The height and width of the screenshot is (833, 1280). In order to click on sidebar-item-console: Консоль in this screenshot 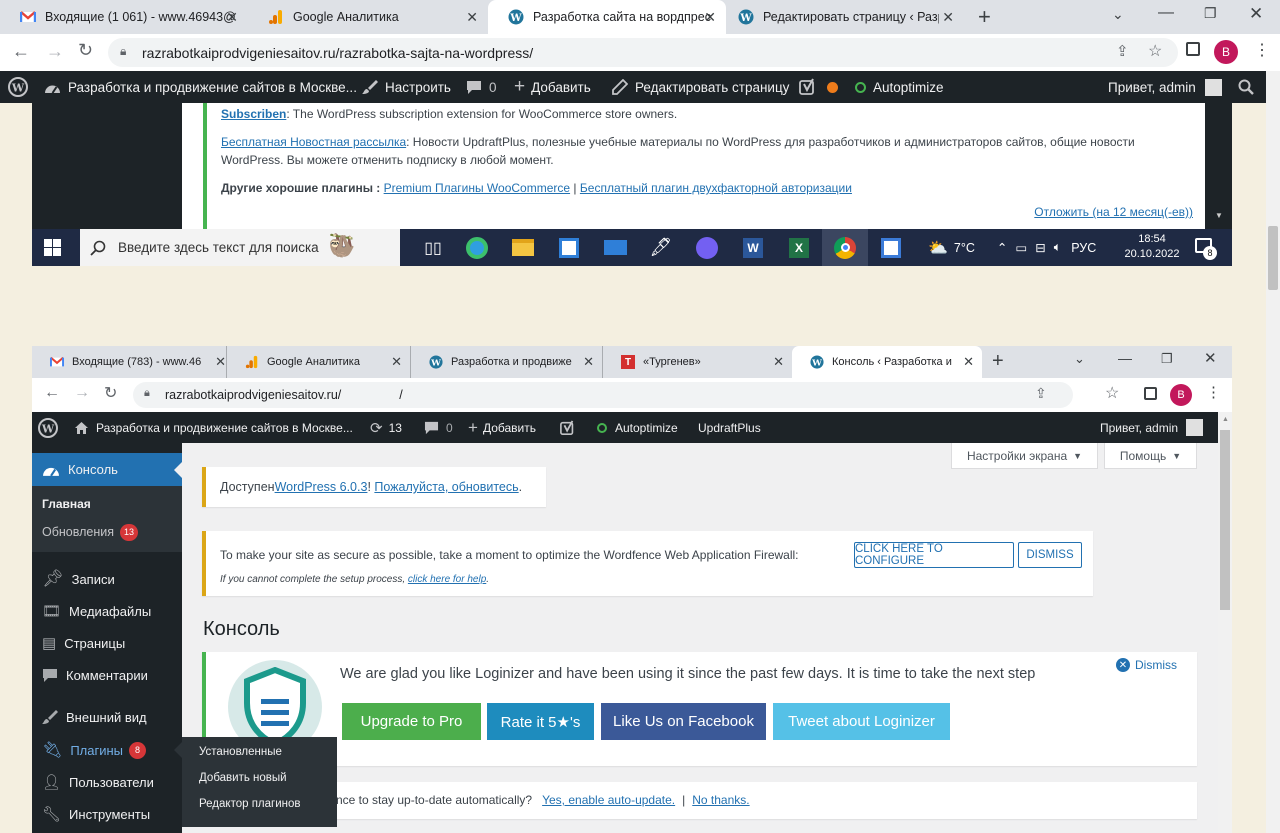, I will do `click(107, 469)`.